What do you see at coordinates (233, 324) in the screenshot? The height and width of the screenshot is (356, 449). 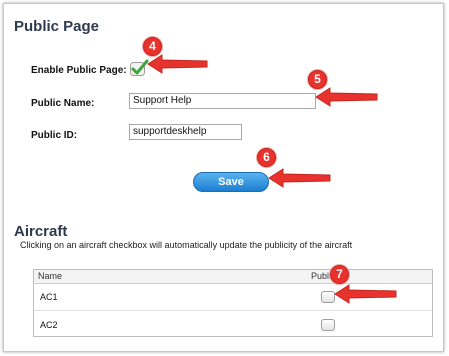 I see `table-row: AC2` at bounding box center [233, 324].